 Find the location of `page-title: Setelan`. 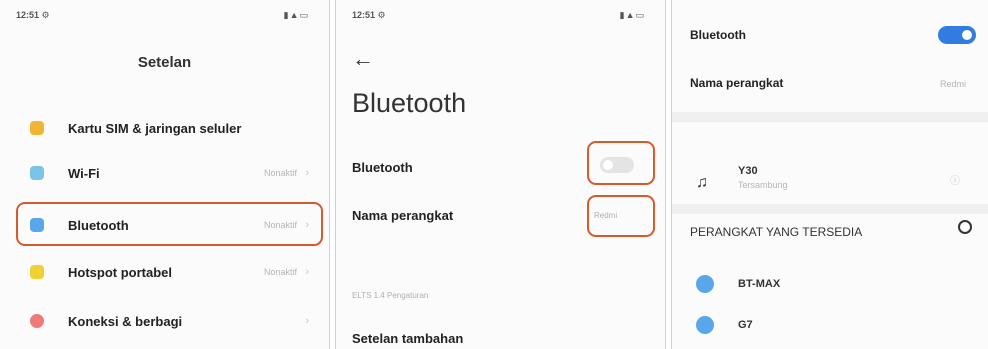

page-title: Setelan is located at coordinates (164, 62).